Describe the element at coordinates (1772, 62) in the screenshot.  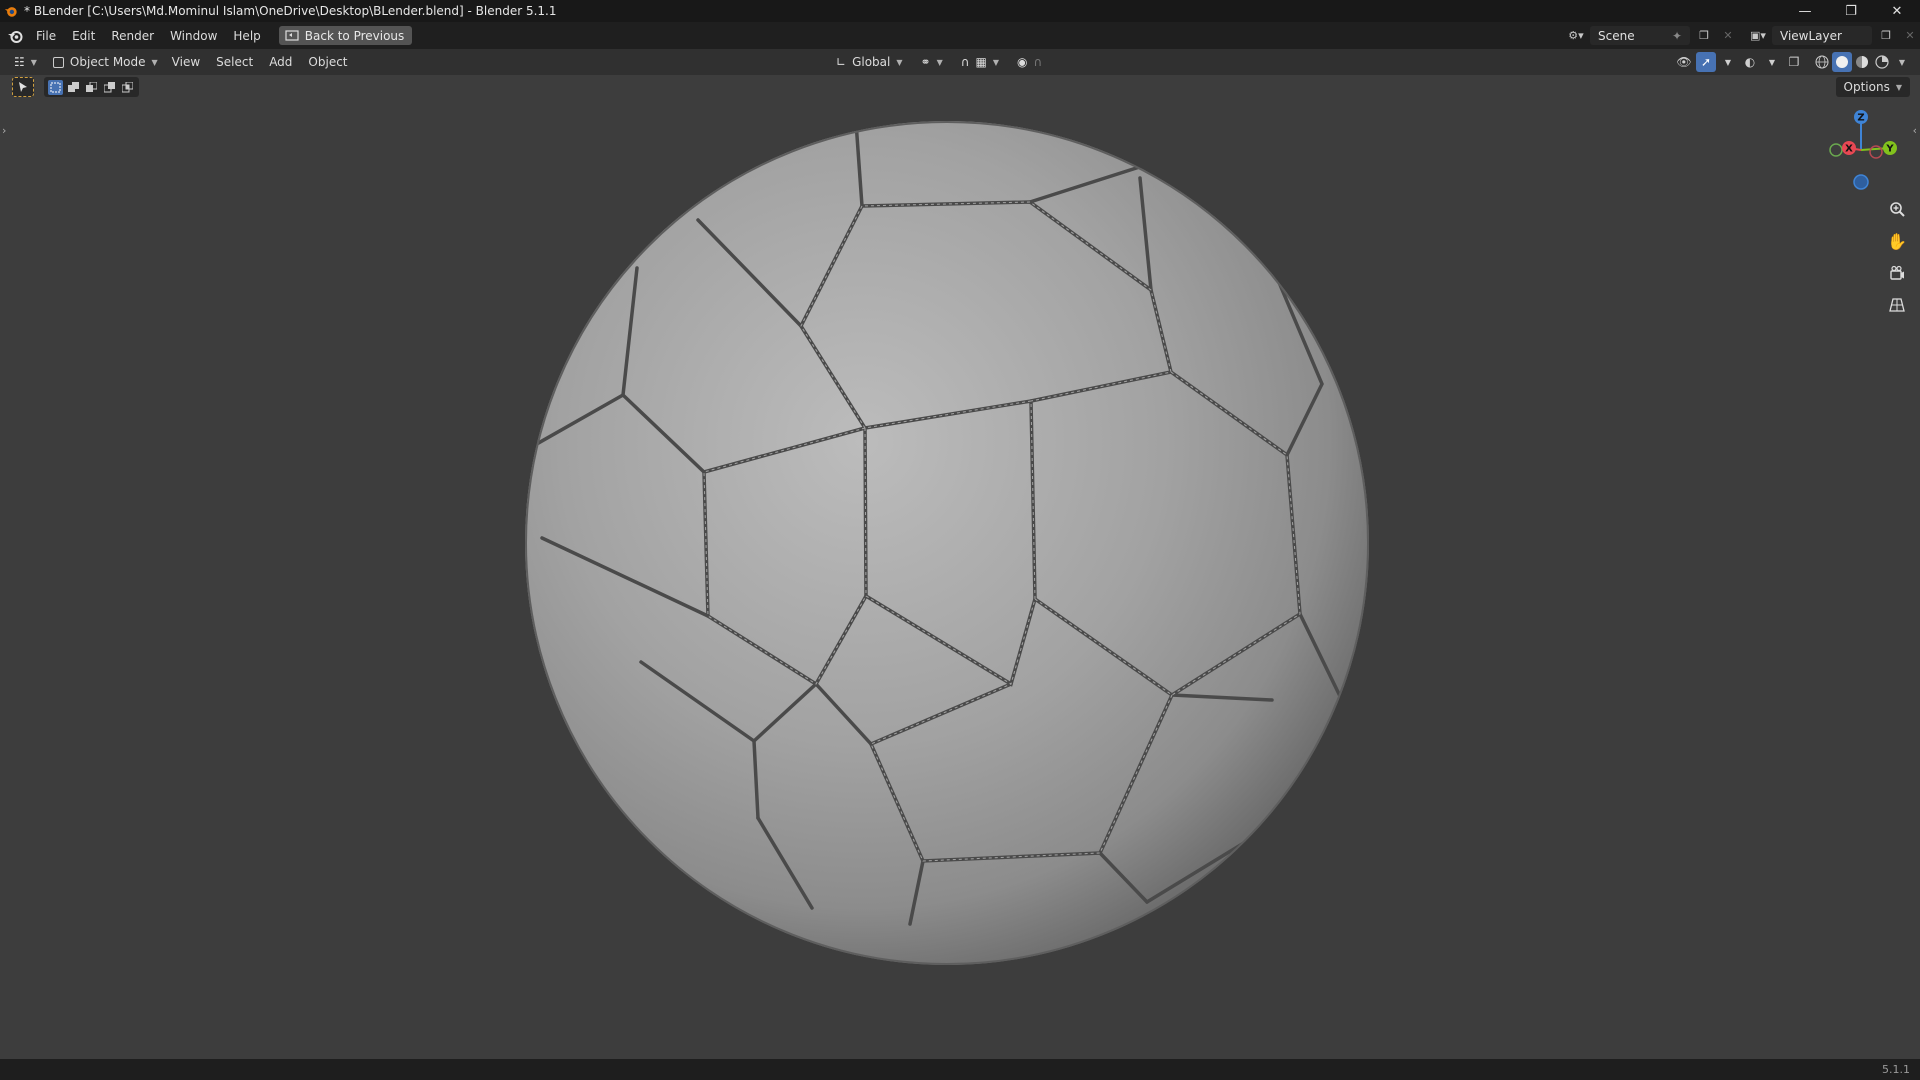
I see `overlay-dropdown-icon: ▼` at that location.